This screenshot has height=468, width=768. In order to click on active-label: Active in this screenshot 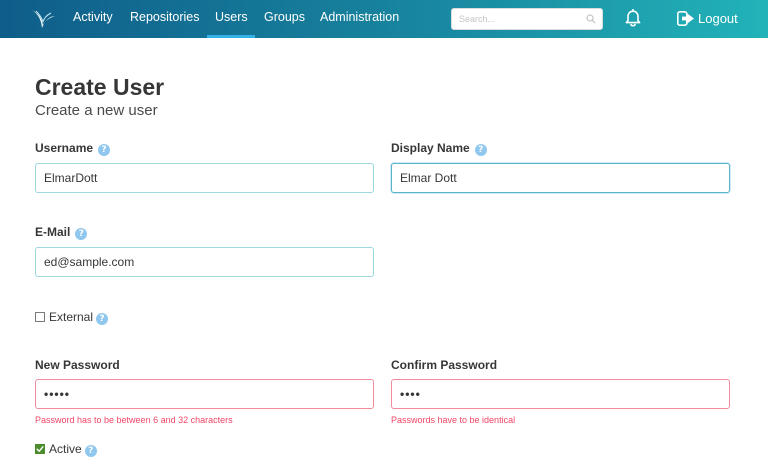, I will do `click(65, 449)`.